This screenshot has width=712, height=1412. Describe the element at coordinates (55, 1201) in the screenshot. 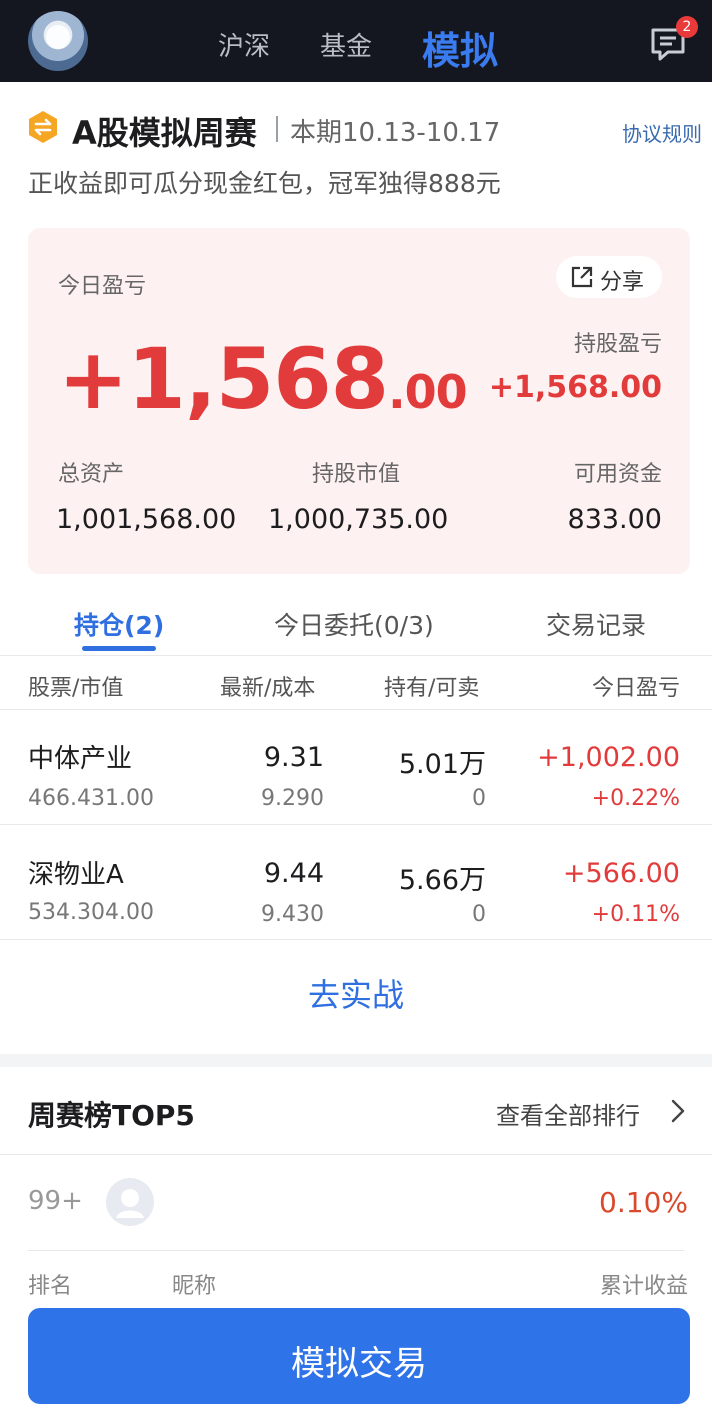

I see `my-rank: 99+` at that location.